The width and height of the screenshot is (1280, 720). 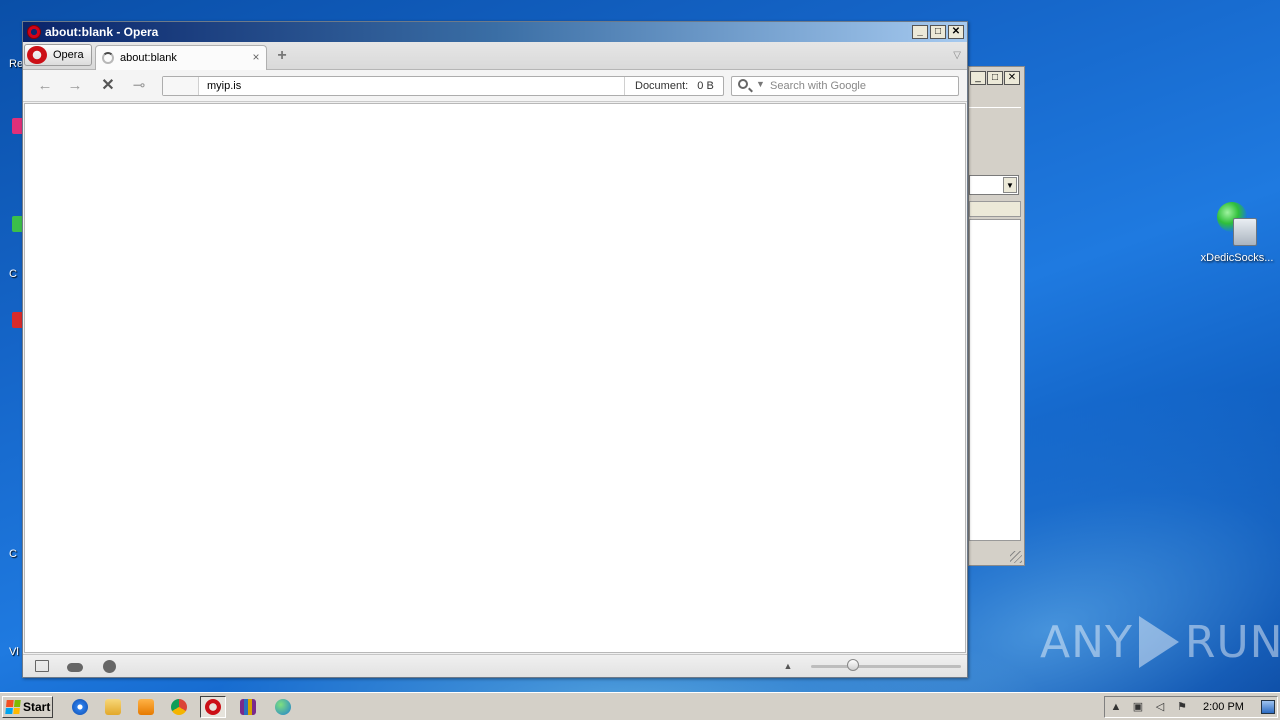 What do you see at coordinates (994, 185) in the screenshot?
I see `background-window-combo: ▼` at bounding box center [994, 185].